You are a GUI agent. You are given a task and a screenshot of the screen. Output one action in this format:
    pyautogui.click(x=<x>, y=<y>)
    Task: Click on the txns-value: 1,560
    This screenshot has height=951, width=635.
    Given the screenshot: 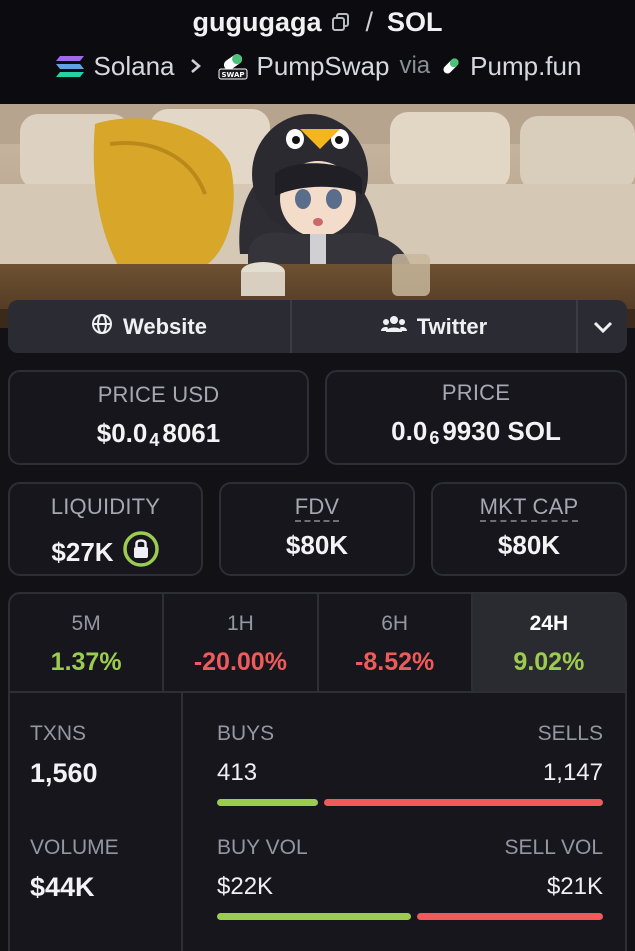 What is the action you would take?
    pyautogui.click(x=64, y=773)
    